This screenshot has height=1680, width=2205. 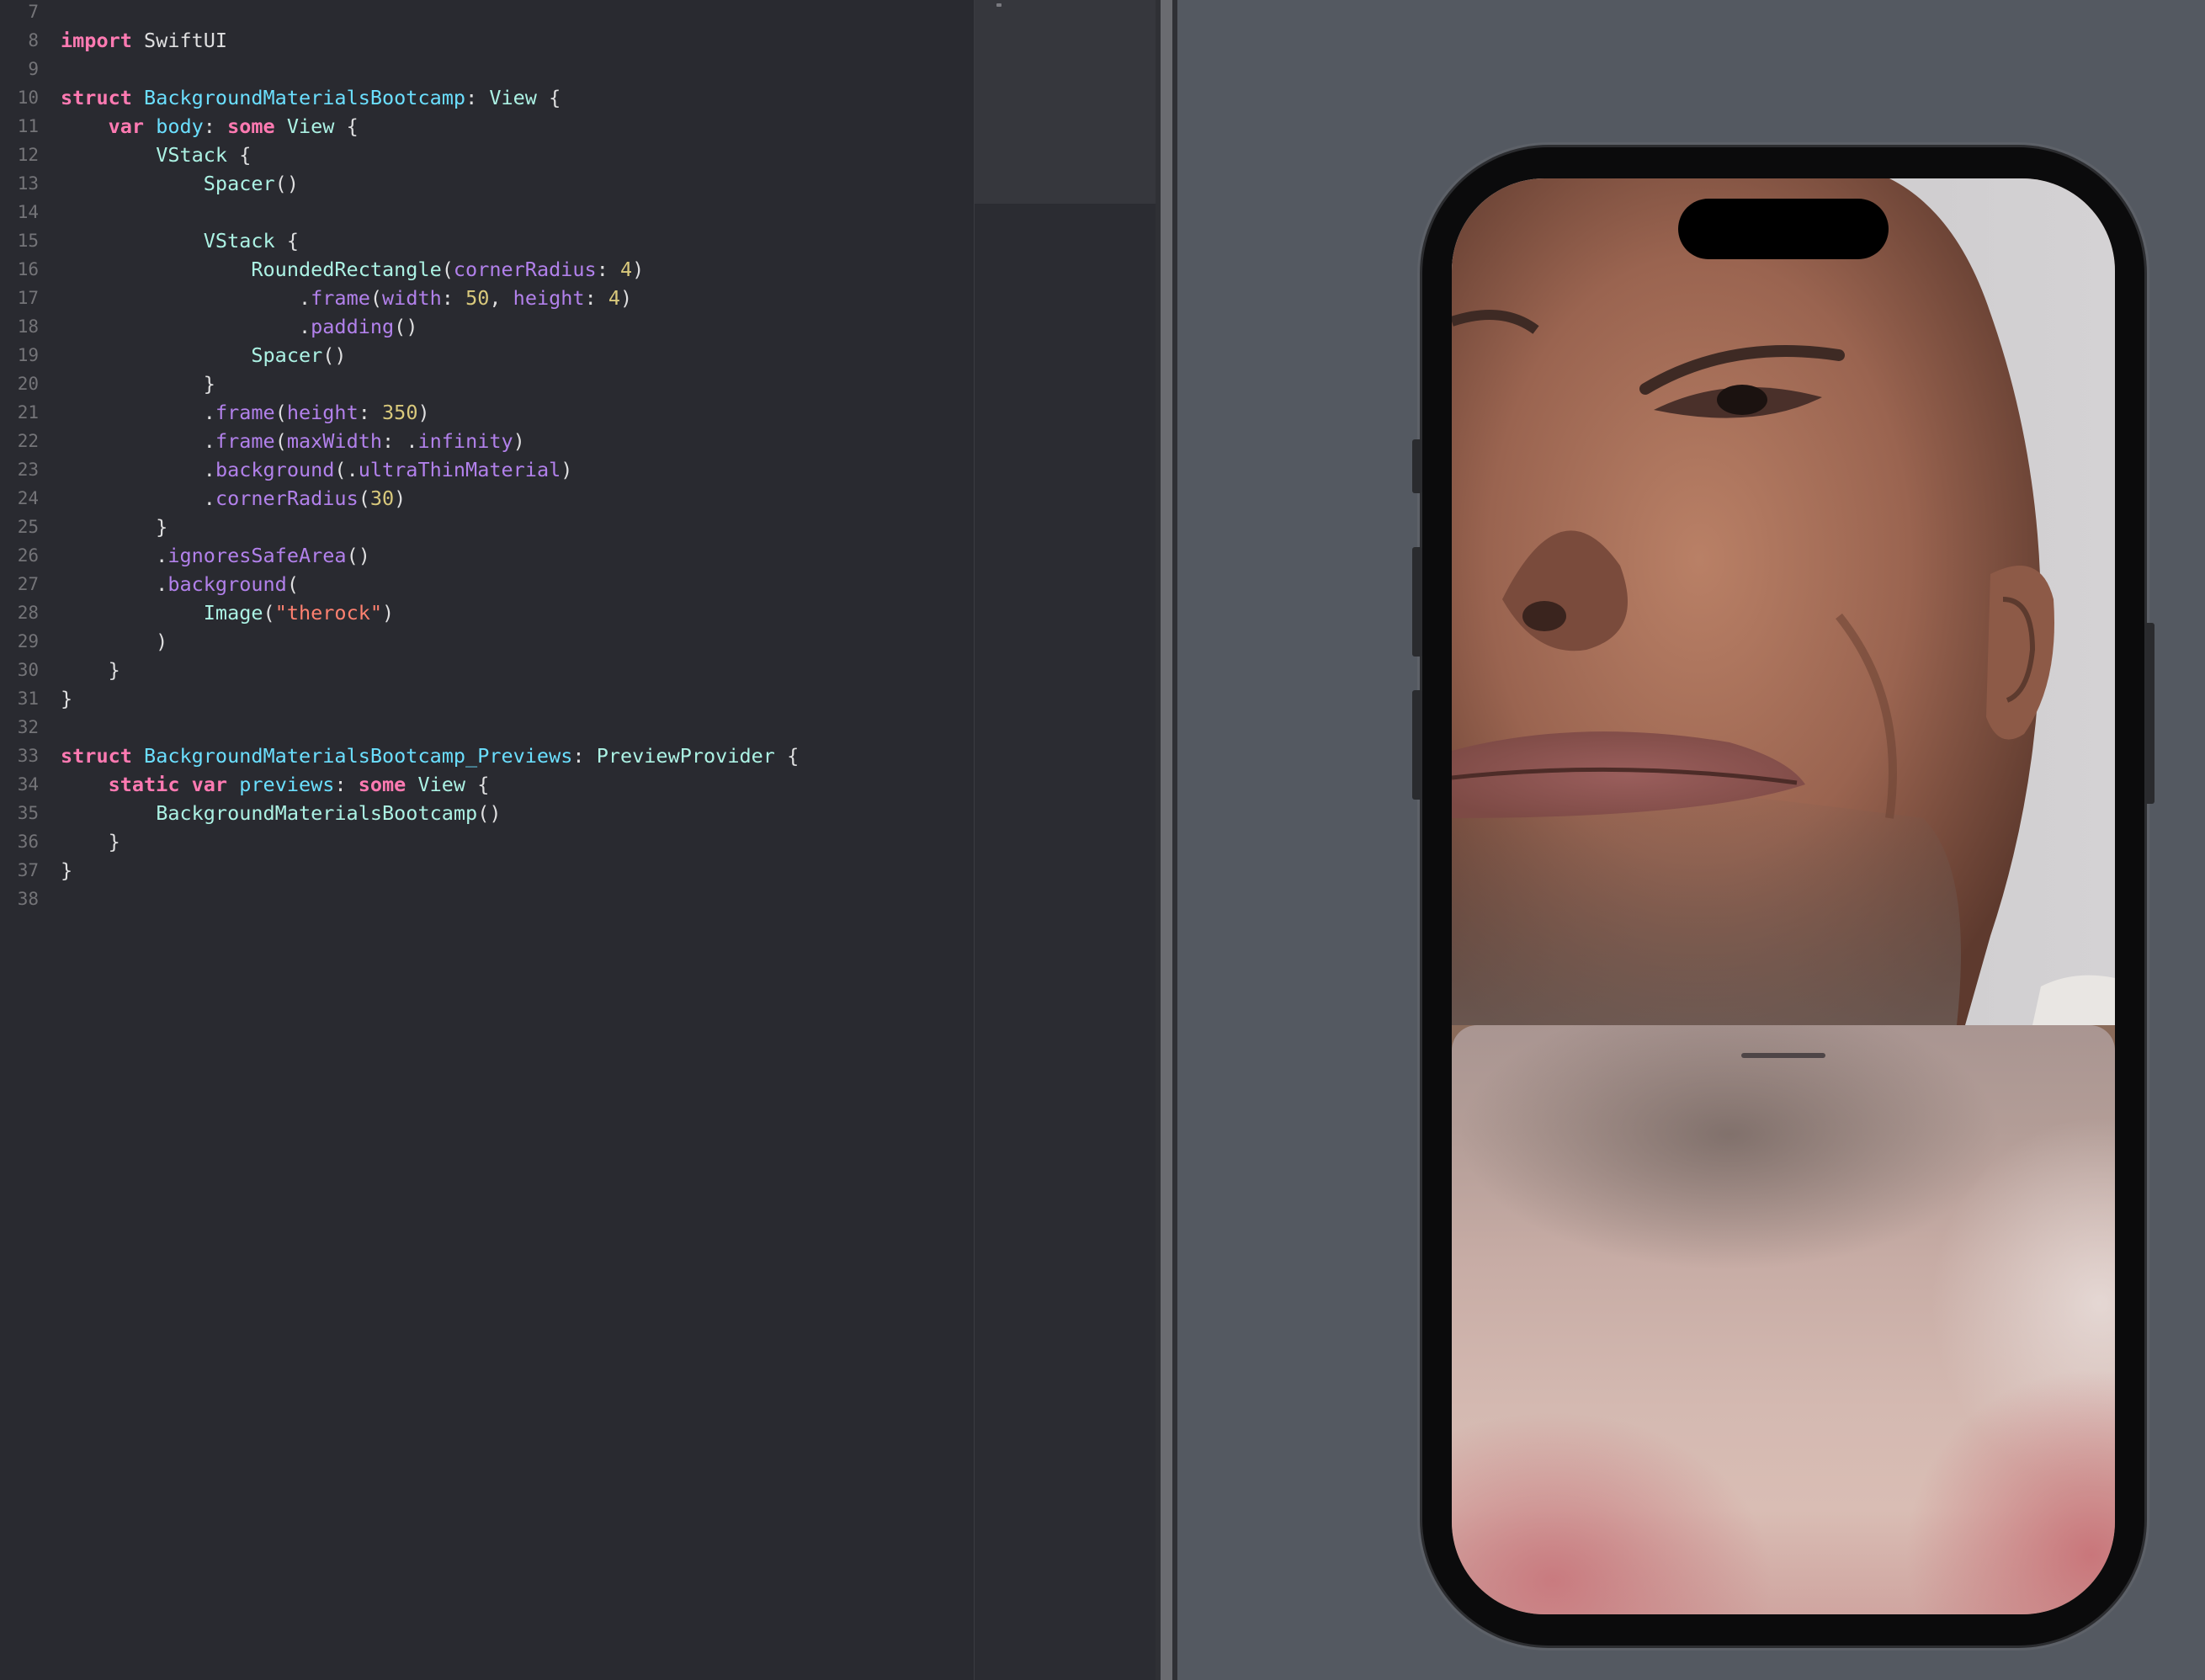 I want to click on line-number: 37, so click(x=28, y=870).